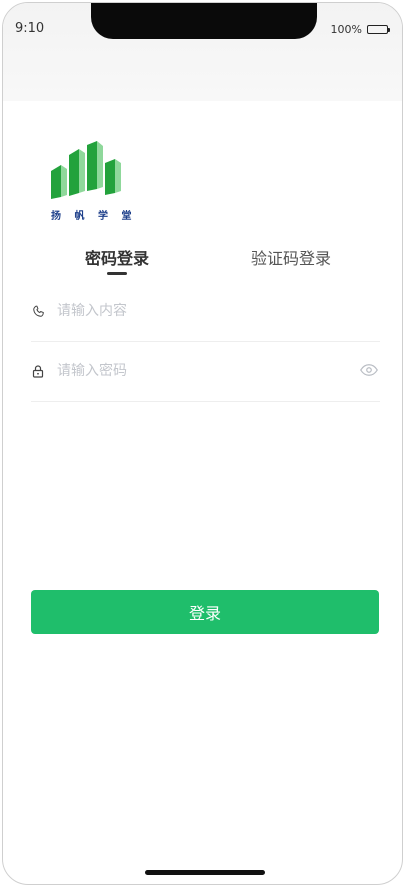 The height and width of the screenshot is (889, 405). What do you see at coordinates (378, 29) in the screenshot?
I see `battery-icon` at bounding box center [378, 29].